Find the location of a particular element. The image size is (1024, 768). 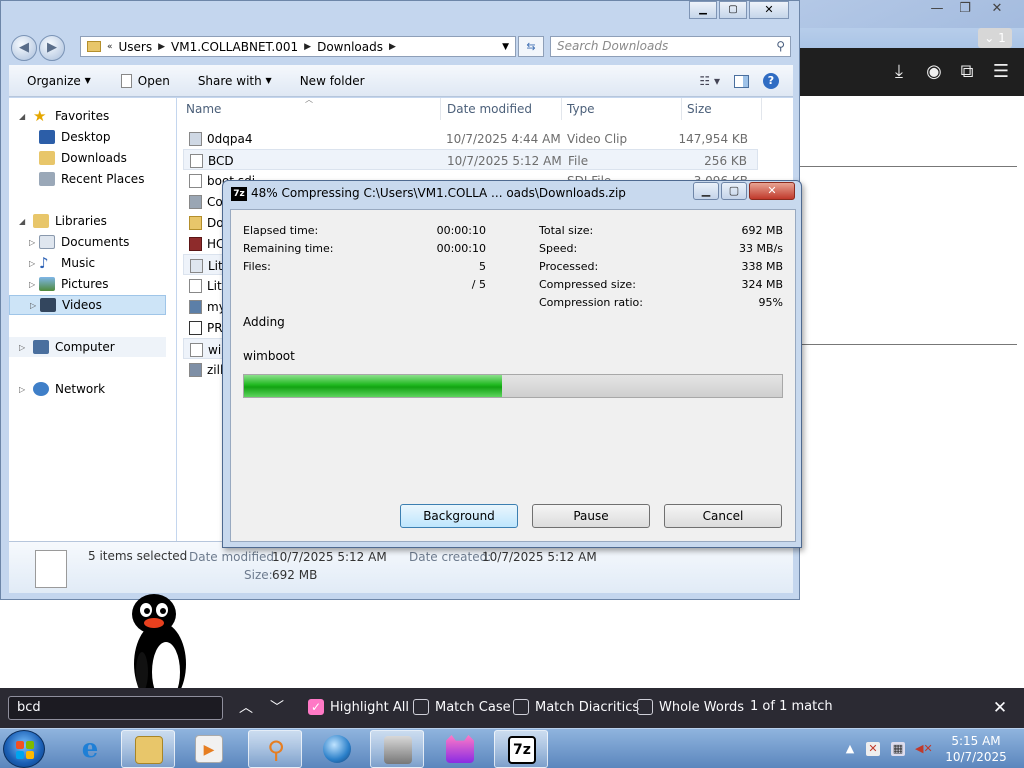

open-button: Open is located at coordinates (145, 80).